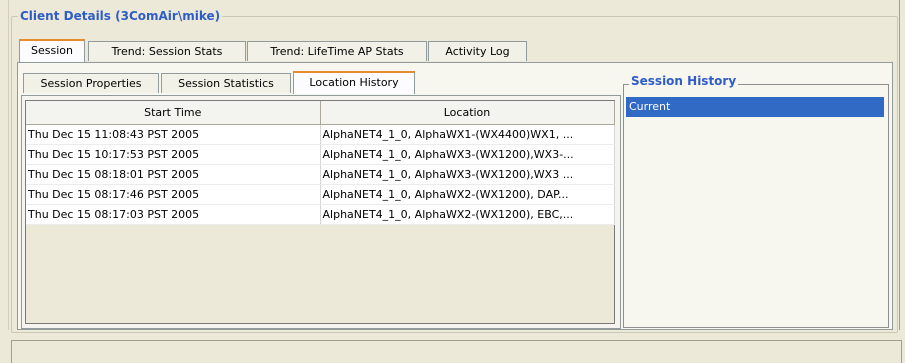  Describe the element at coordinates (173, 154) in the screenshot. I see `start-time-cell: Thu Dec 15 10:17:53 PST 2005` at that location.